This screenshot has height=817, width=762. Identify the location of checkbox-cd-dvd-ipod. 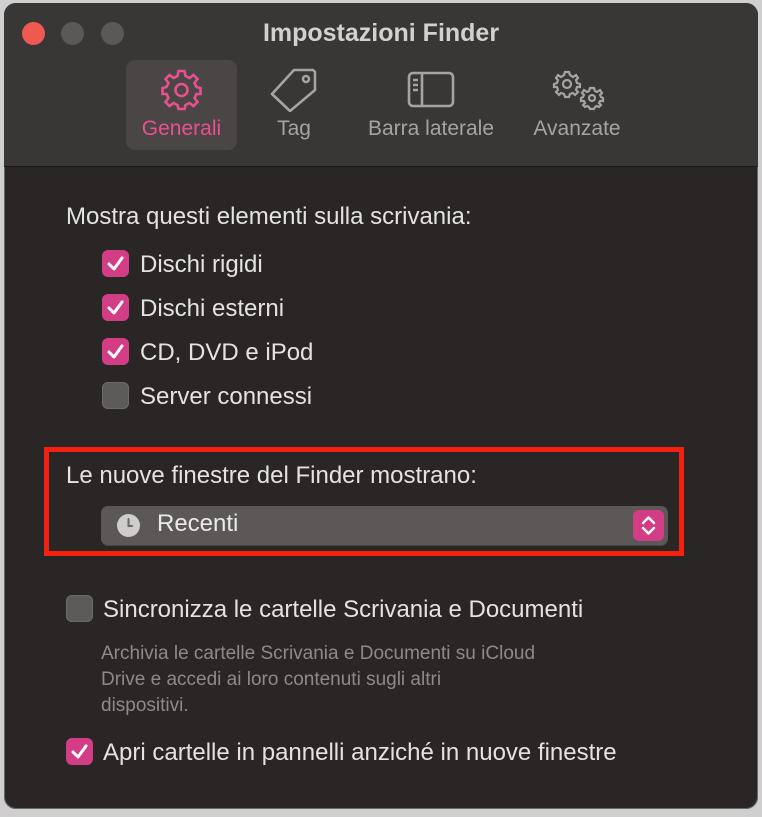
(115, 351).